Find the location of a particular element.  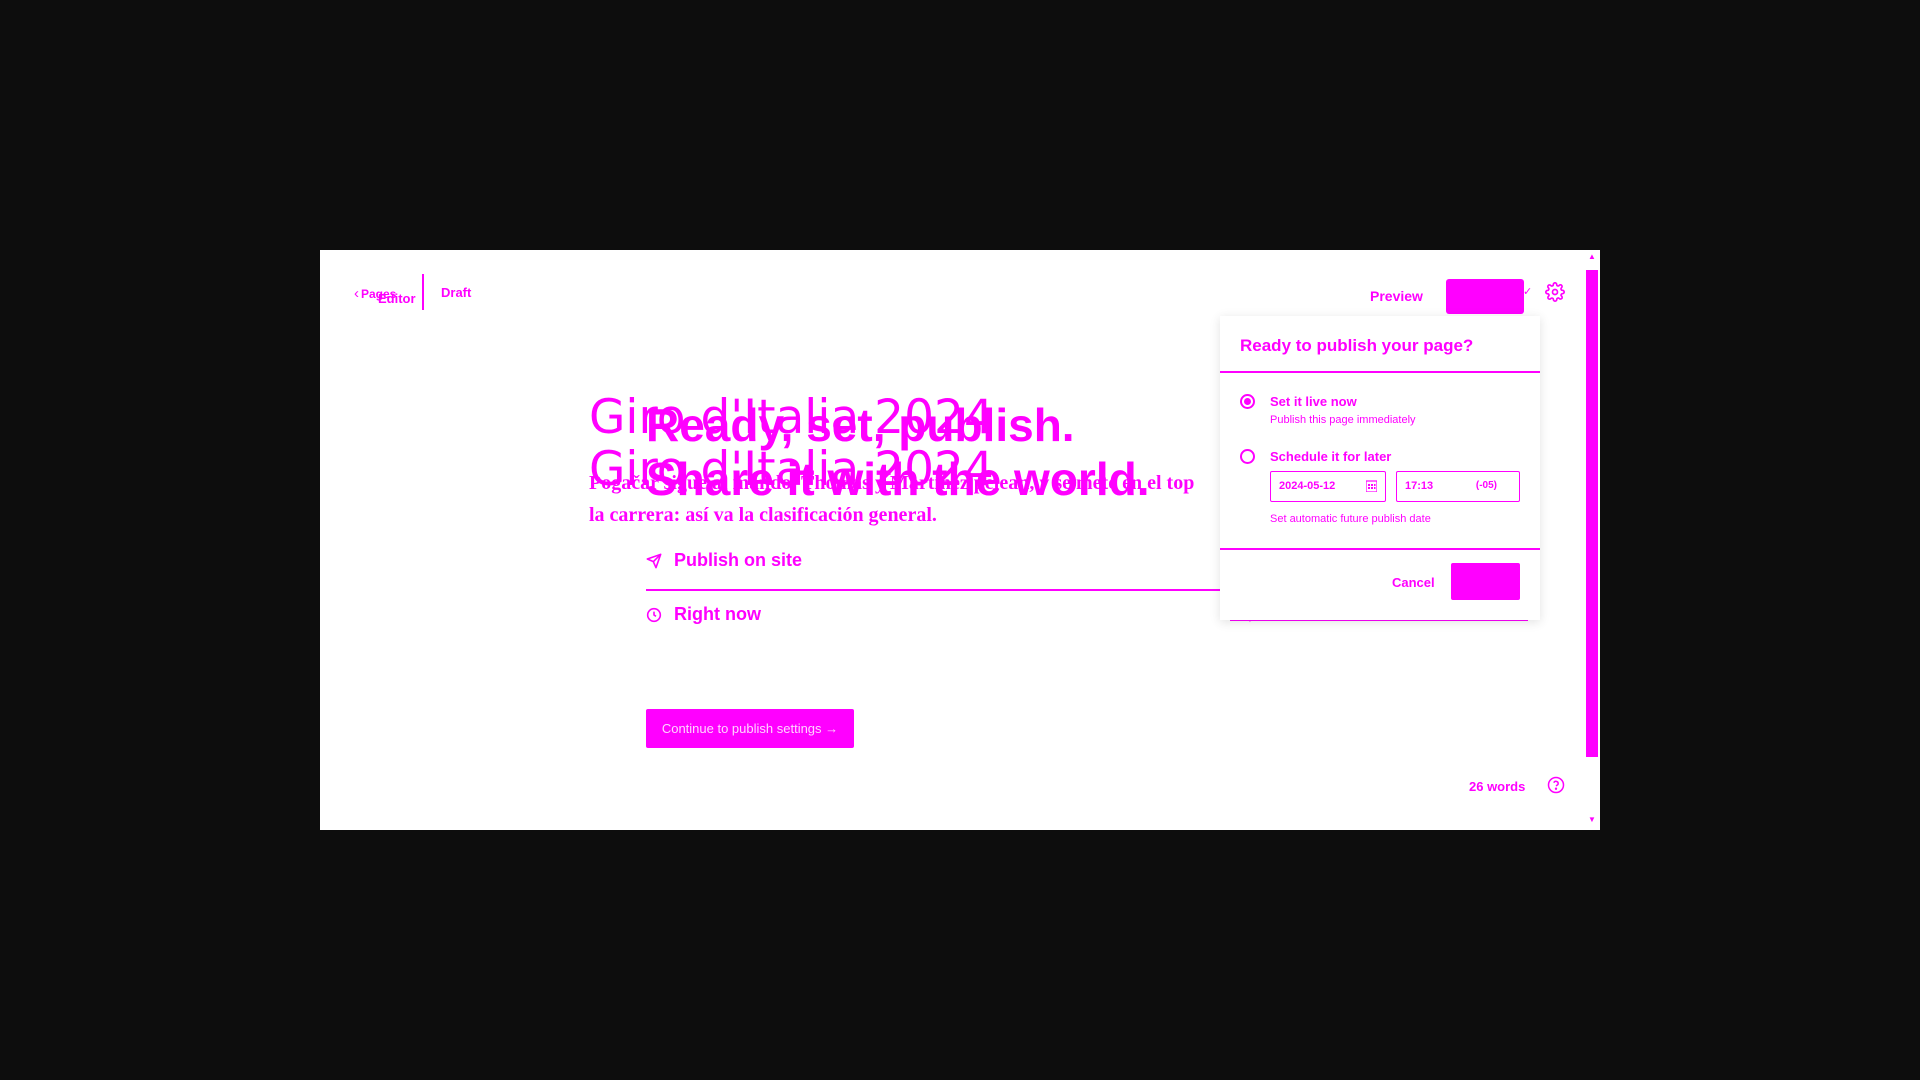

back-to-pages-button: ‹ Pages Editor is located at coordinates (385, 295).